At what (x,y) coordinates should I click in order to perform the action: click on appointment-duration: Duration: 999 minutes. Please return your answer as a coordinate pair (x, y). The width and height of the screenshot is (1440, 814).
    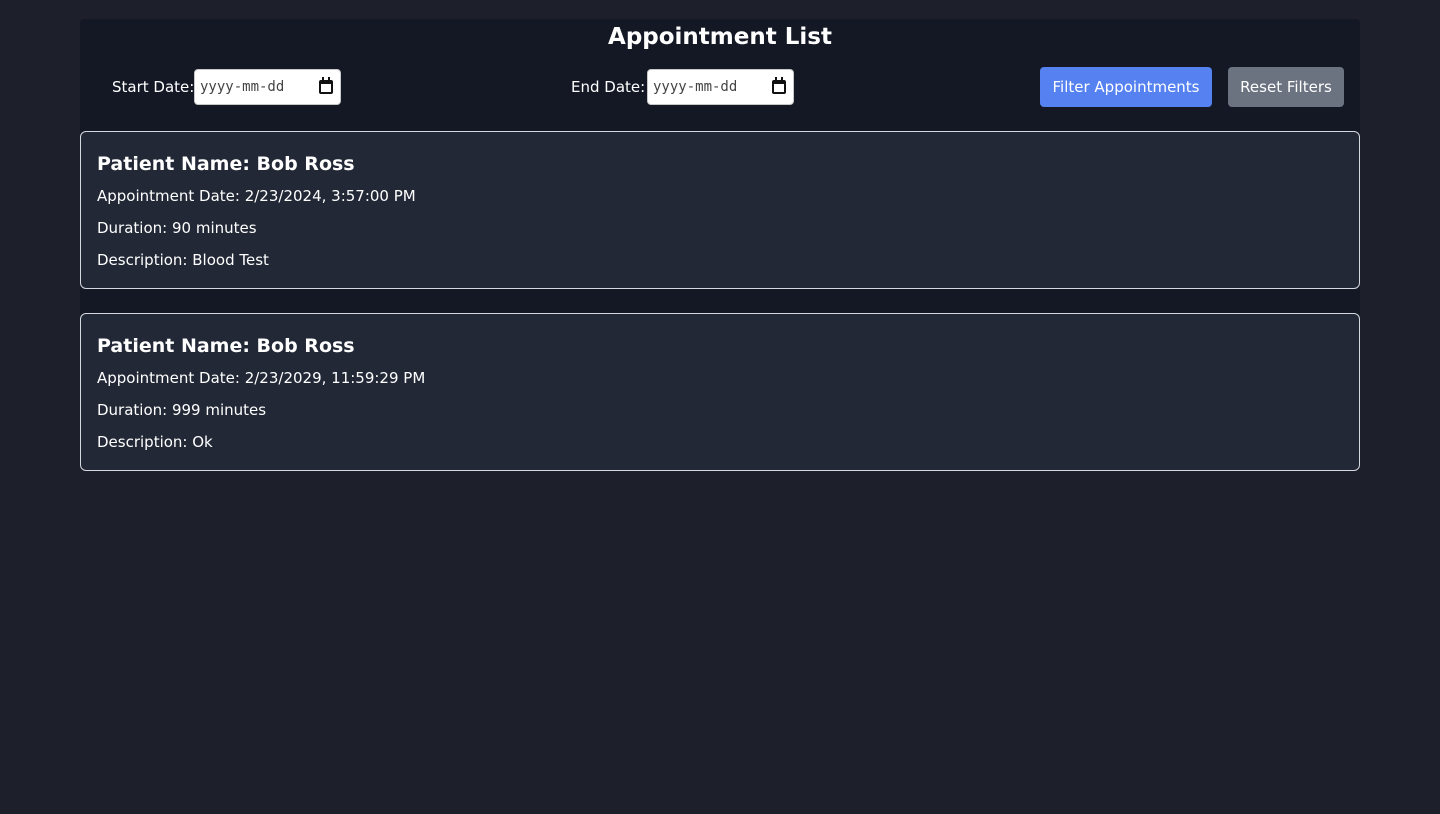
    Looking at the image, I should click on (182, 410).